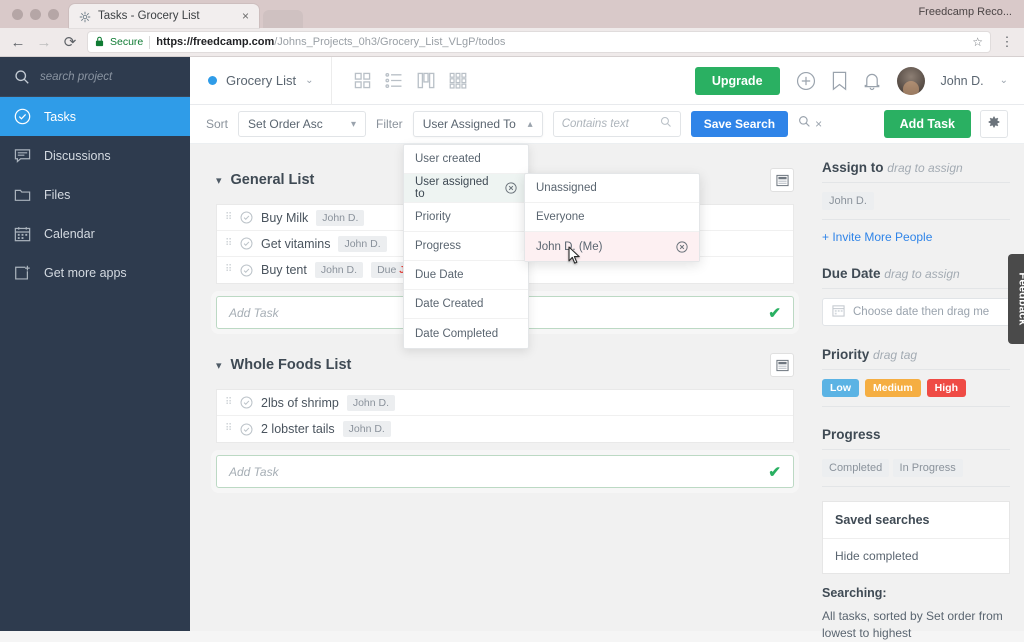 The height and width of the screenshot is (642, 1024). What do you see at coordinates (458, 80) in the screenshot?
I see `board-view-icon` at bounding box center [458, 80].